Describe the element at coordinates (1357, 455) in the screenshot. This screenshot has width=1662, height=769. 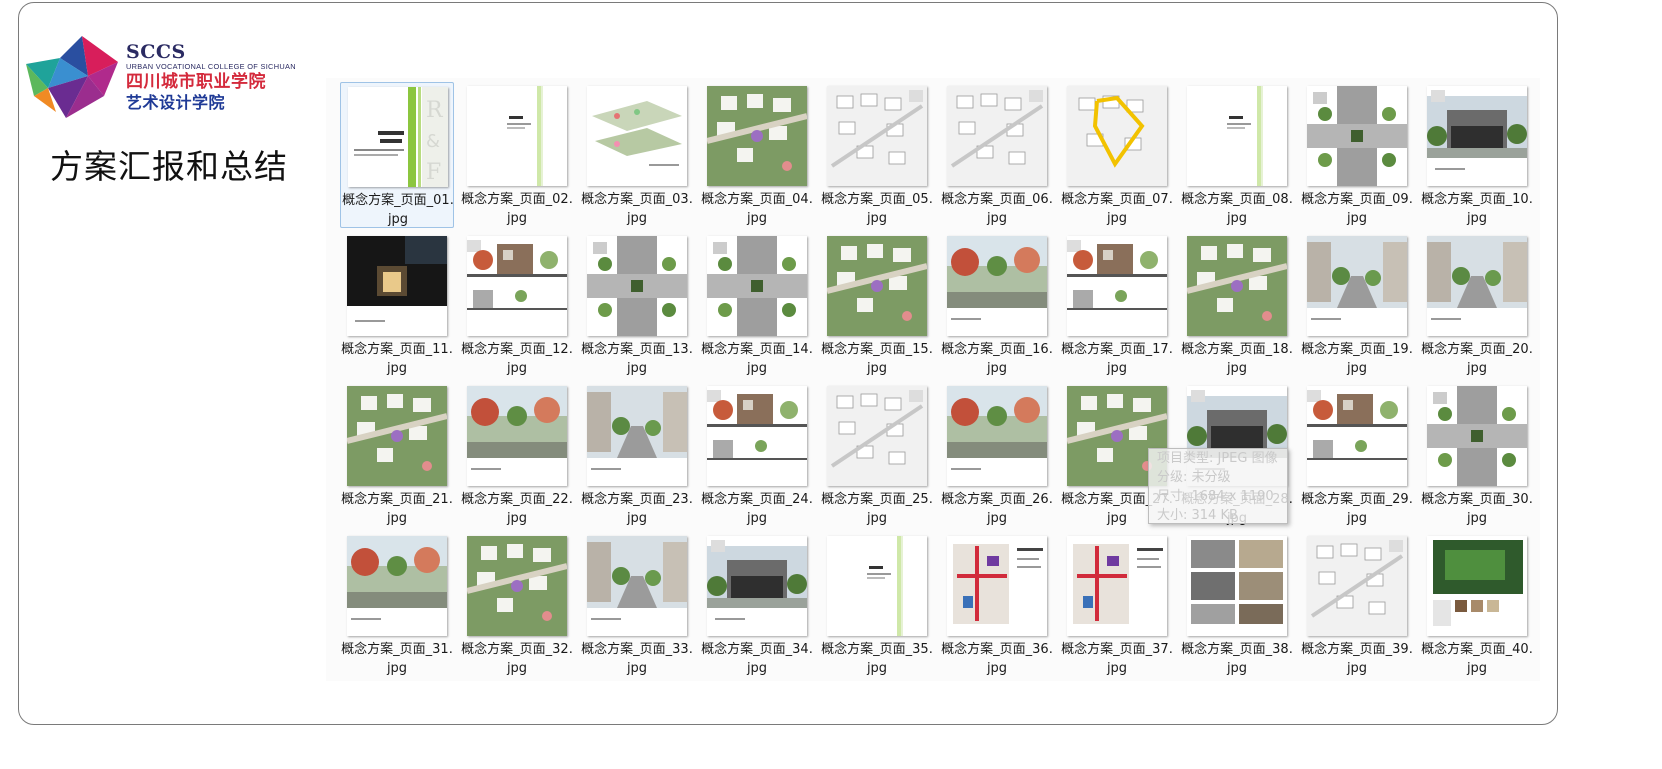
I see `file-thumbnail: 概念方案_页面_29.jpg` at that location.